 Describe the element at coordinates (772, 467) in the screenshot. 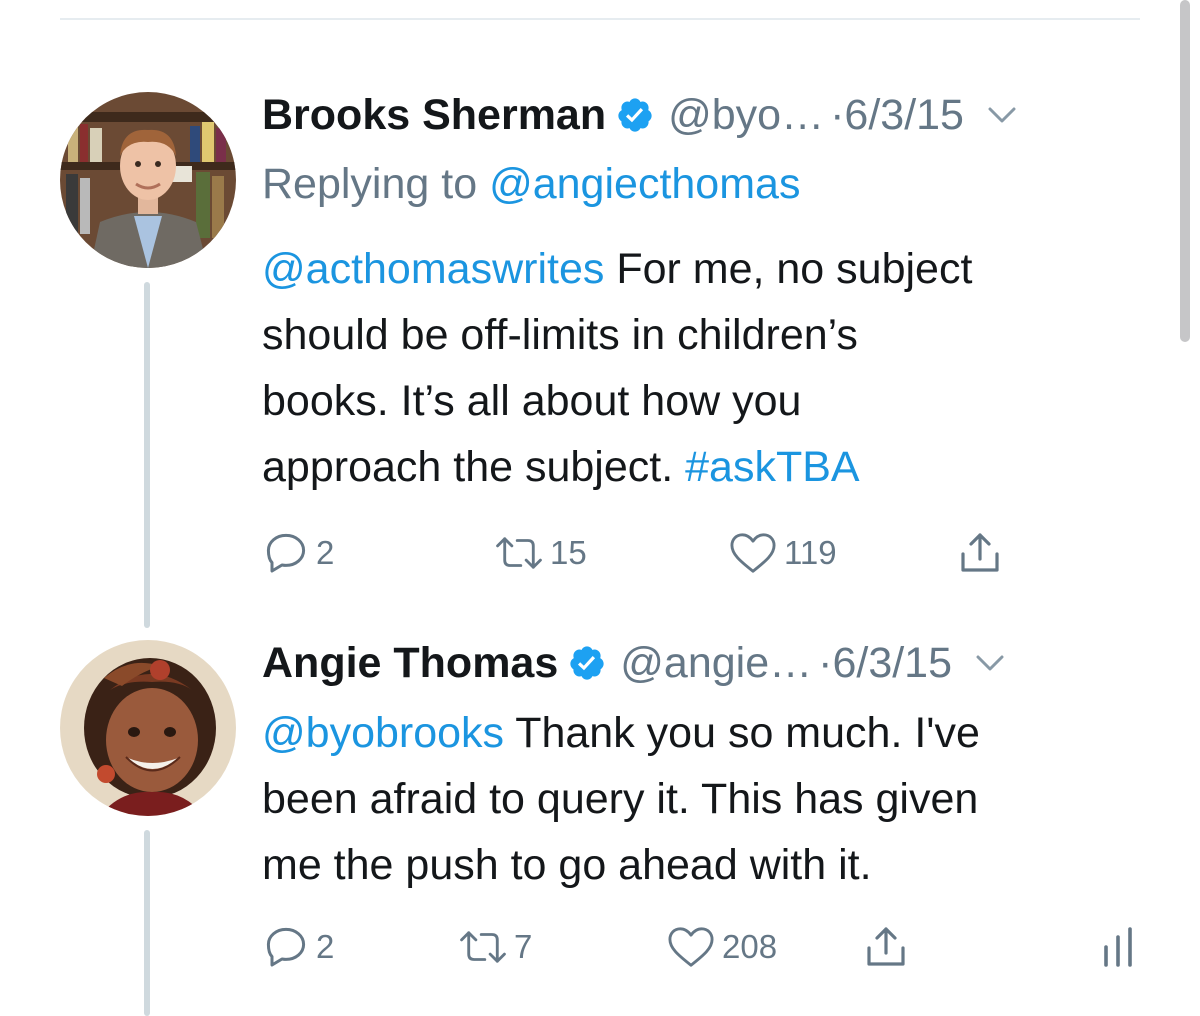

I see `hashtag-link: #askTBA` at that location.